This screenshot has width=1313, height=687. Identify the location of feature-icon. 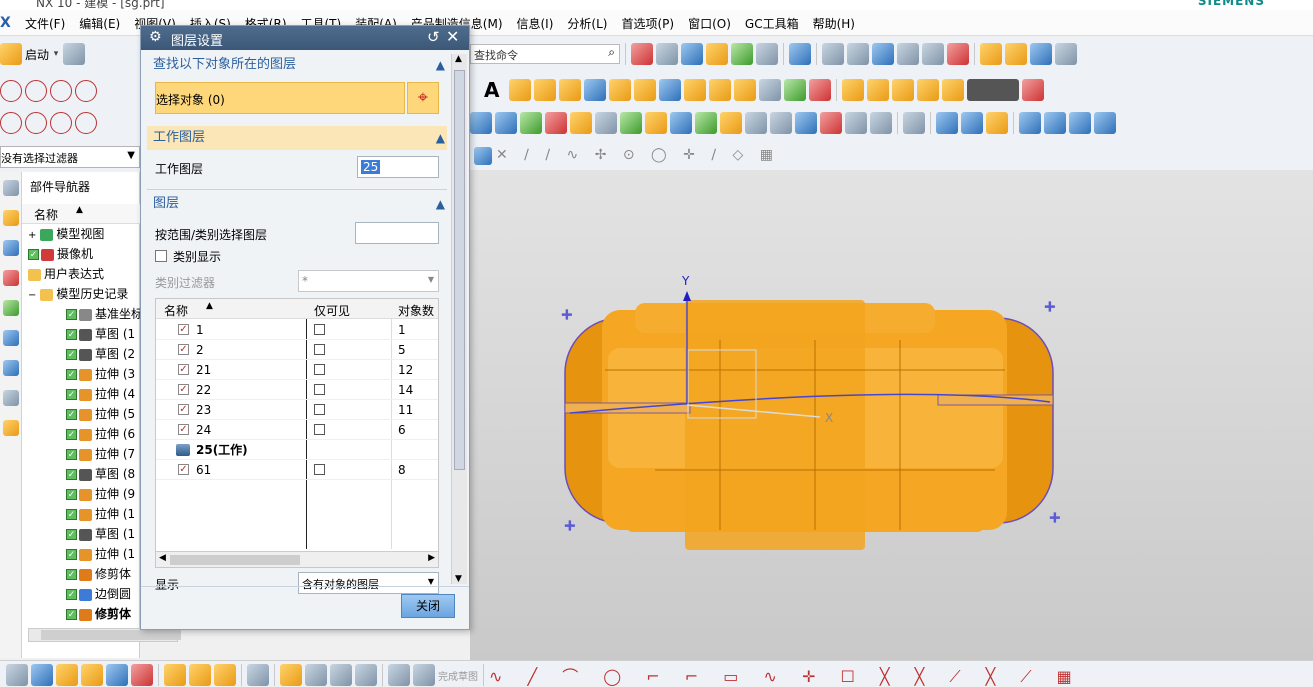
(67, 675).